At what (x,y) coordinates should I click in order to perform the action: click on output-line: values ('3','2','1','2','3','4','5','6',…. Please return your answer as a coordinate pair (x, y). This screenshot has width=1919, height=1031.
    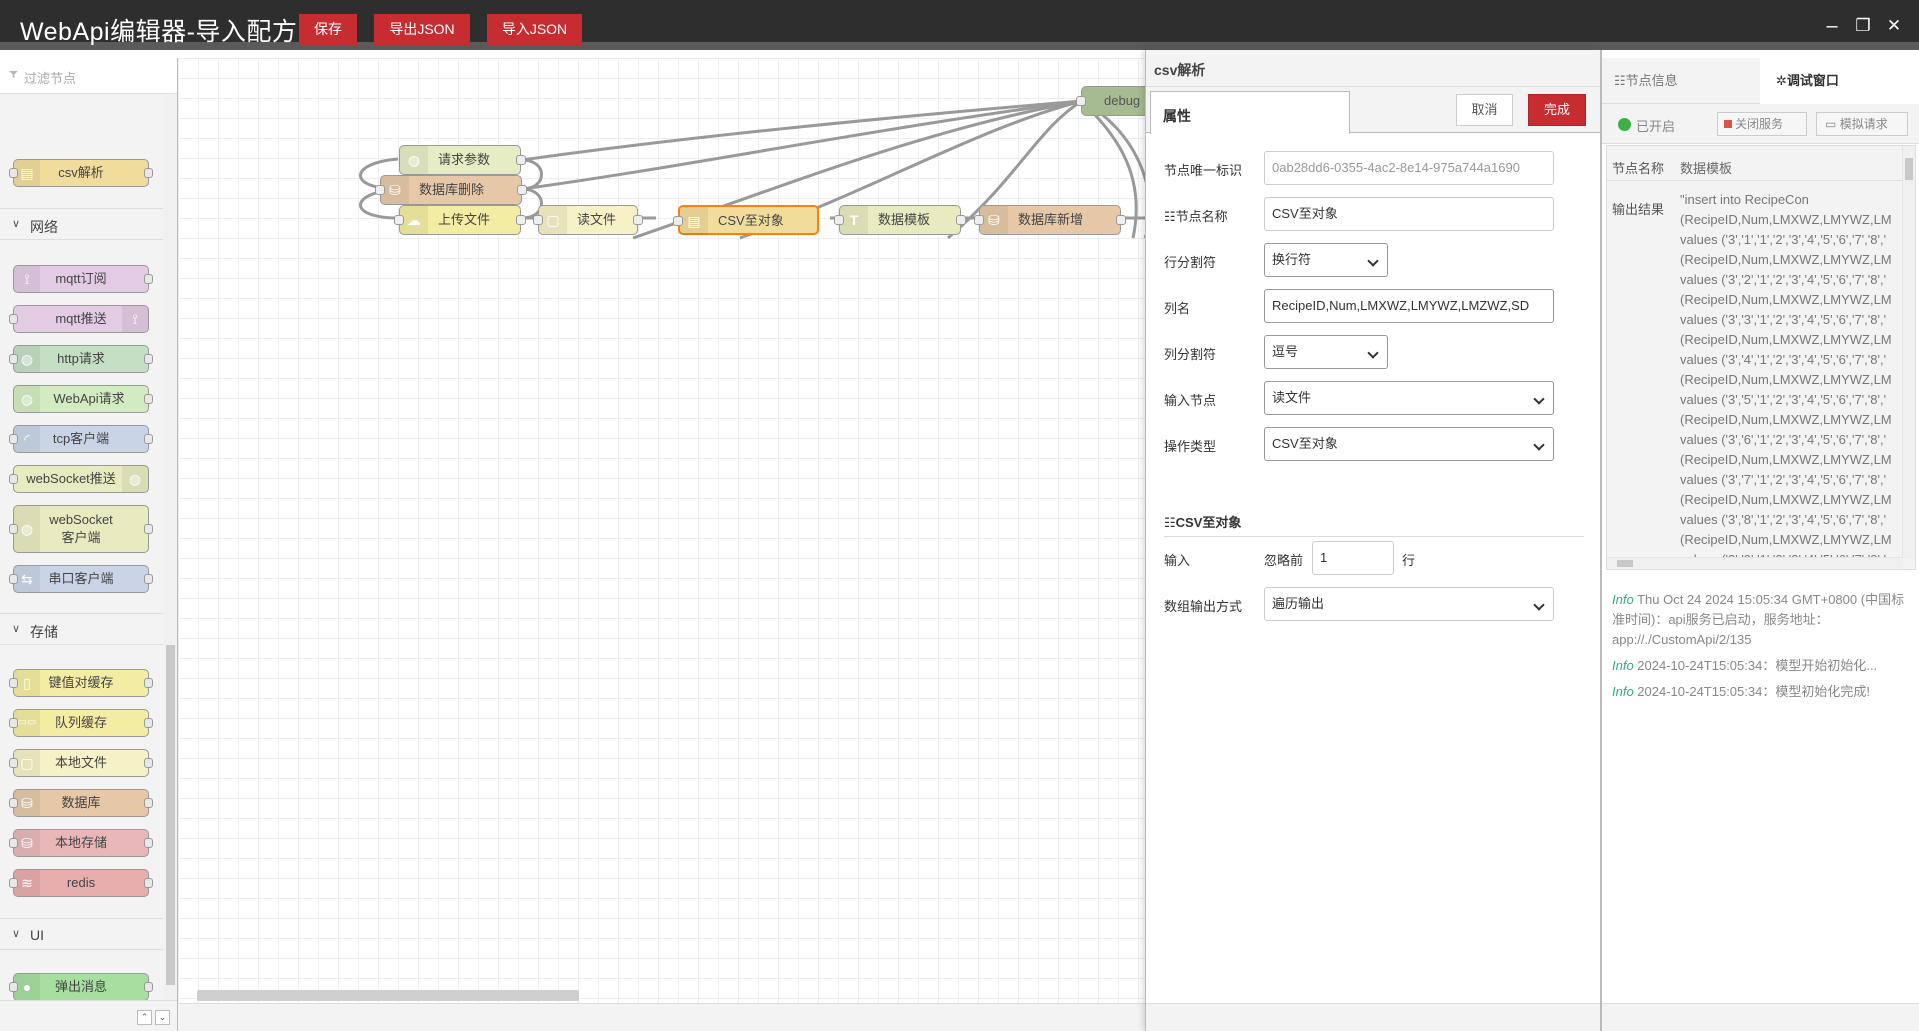
    Looking at the image, I should click on (1783, 279).